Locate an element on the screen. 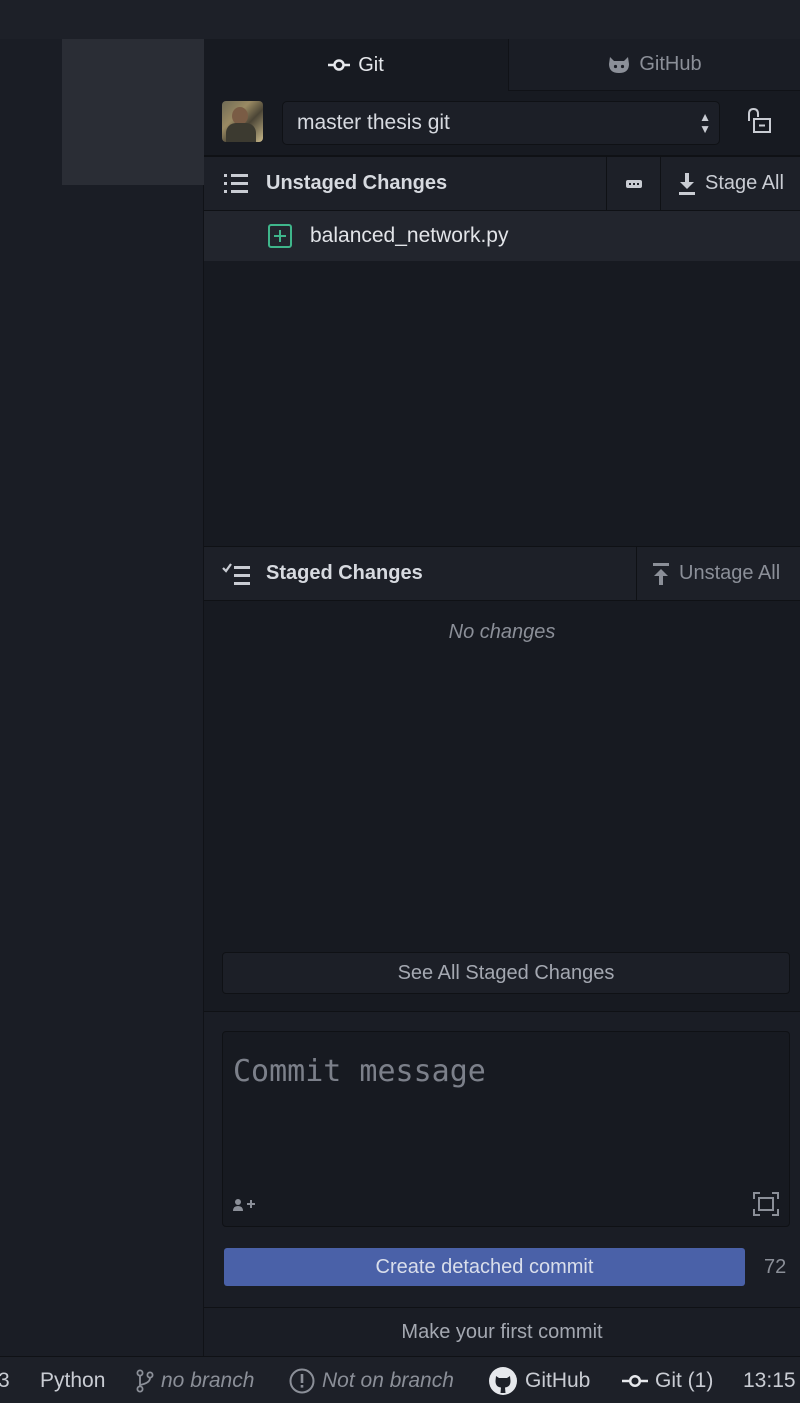 Image resolution: width=800 pixels, height=1403 pixels. ellipsis-icon is located at coordinates (633, 183).